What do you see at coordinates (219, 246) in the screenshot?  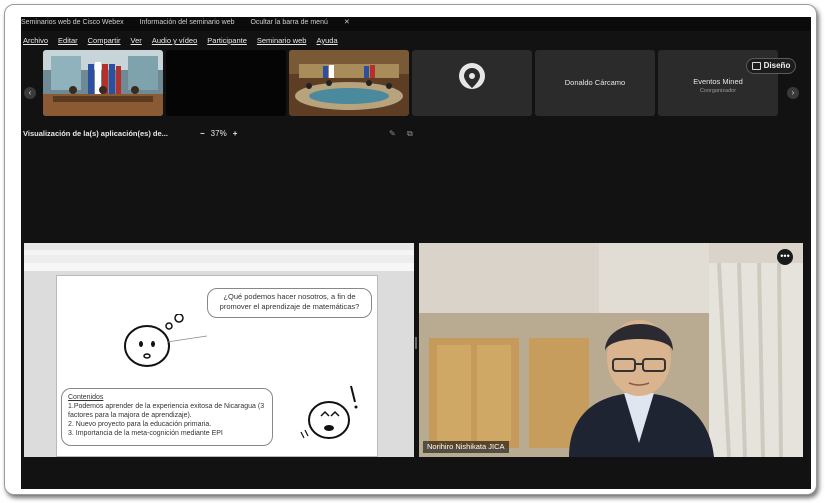 I see `pdf-title-bar` at bounding box center [219, 246].